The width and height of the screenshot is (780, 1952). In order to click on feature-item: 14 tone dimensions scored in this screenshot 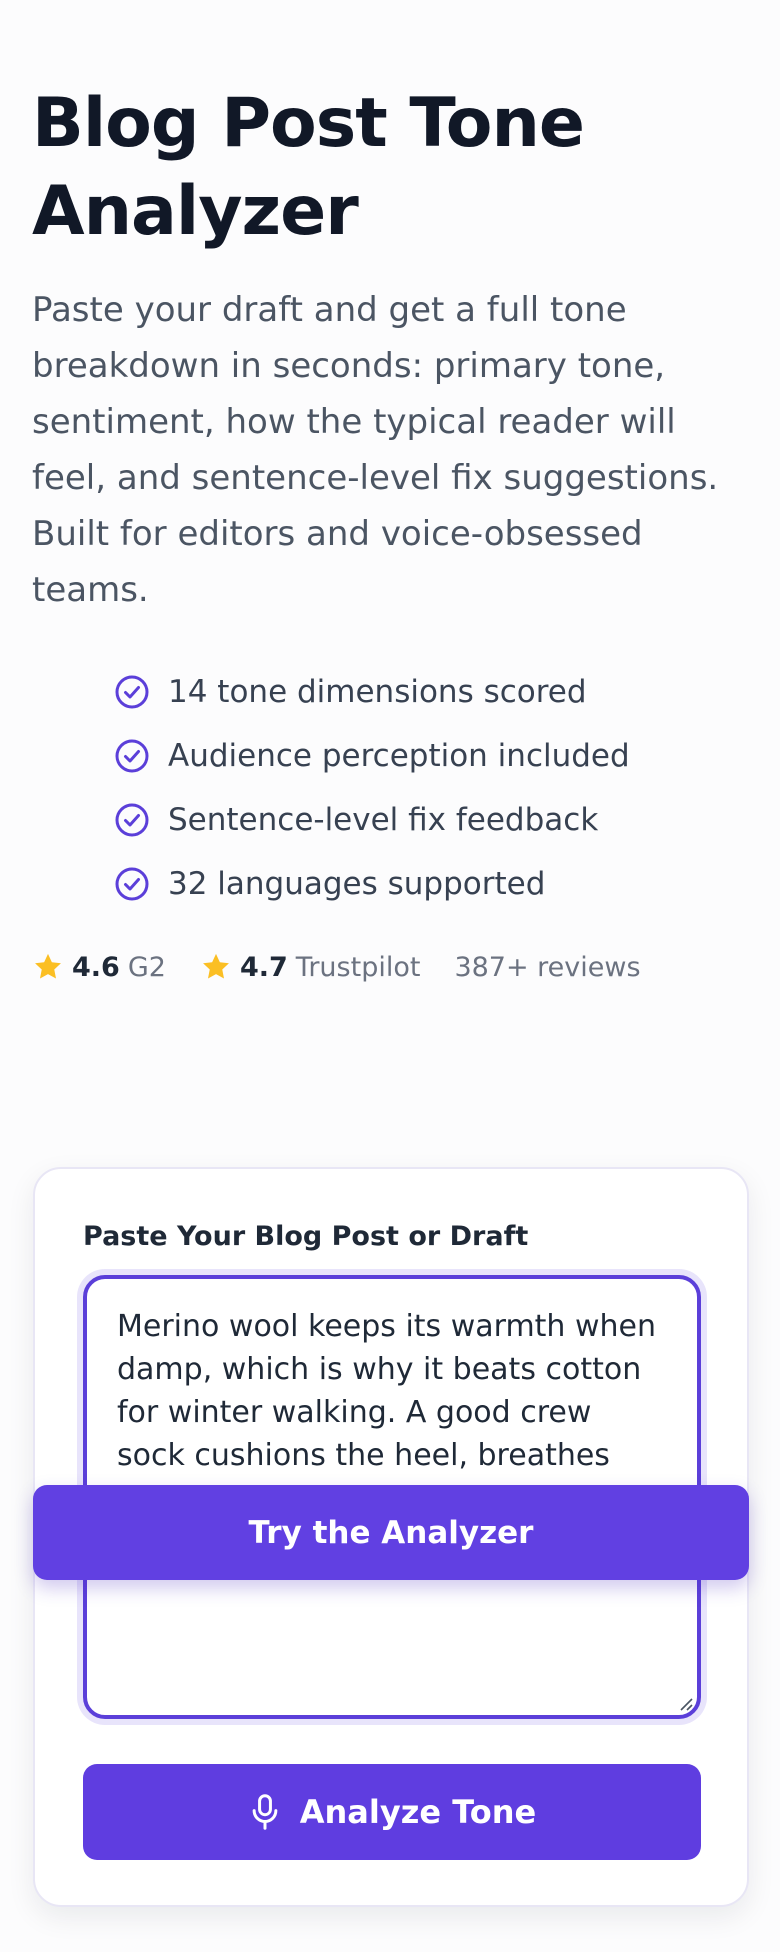, I will do `click(431, 692)`.